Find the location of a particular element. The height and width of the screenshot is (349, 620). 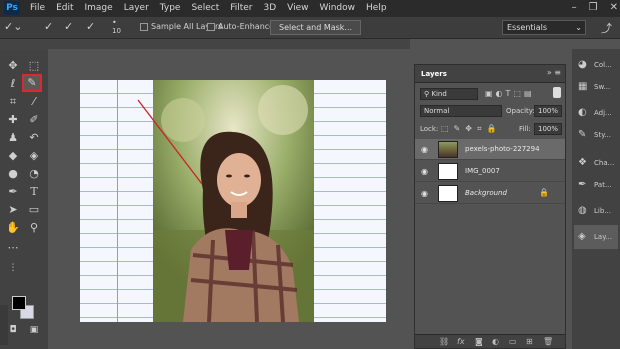

close-button: ✕ is located at coordinates (614, 7).